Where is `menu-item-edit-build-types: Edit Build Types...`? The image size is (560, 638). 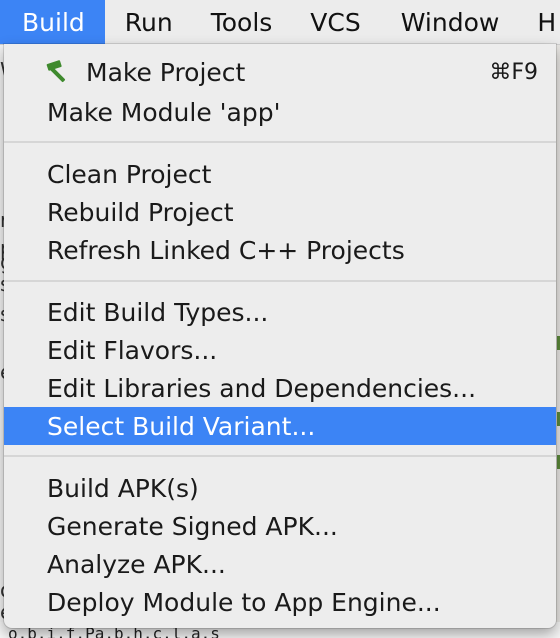
menu-item-edit-build-types: Edit Build Types... is located at coordinates (280, 312).